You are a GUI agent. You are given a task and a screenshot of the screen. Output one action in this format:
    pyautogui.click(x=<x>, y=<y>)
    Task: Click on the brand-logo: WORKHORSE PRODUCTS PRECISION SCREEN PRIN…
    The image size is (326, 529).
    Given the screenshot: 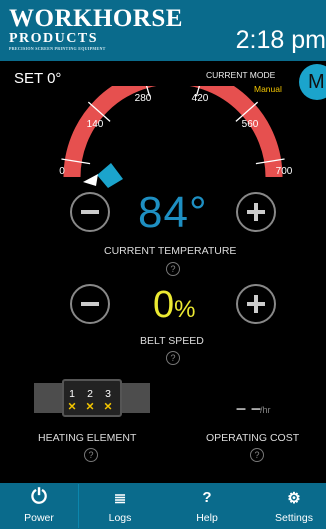 What is the action you would take?
    pyautogui.click(x=96, y=28)
    